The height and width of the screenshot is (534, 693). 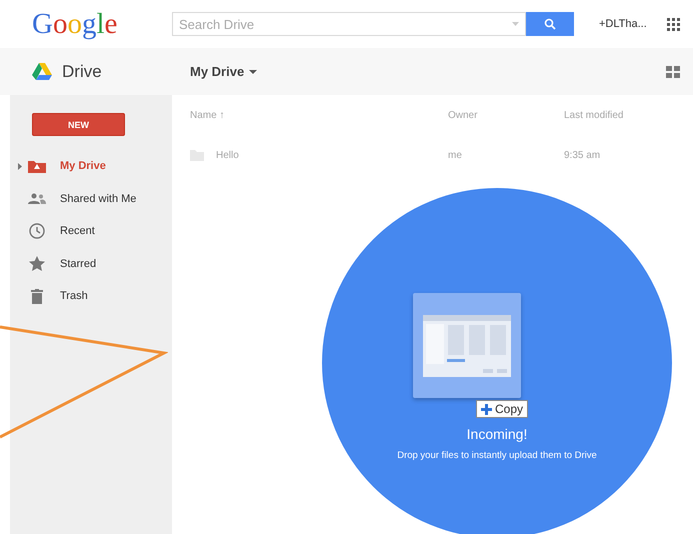 What do you see at coordinates (91, 264) in the screenshot?
I see `sidebar-item: Starred` at bounding box center [91, 264].